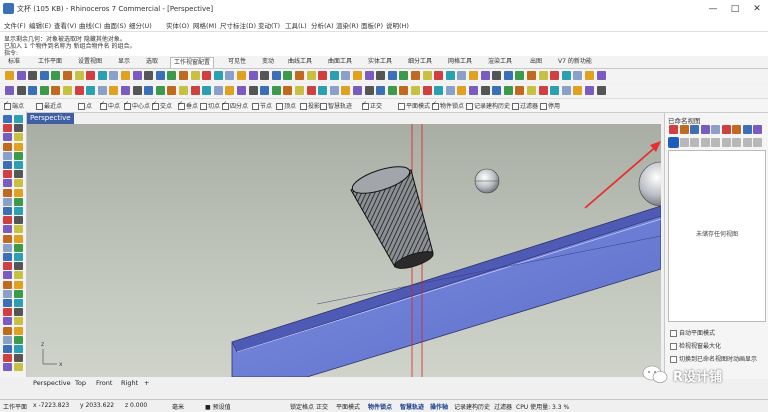 The height and width of the screenshot is (412, 768). Describe the element at coordinates (90, 25) in the screenshot. I see `menu-curve: 曲线(C)` at that location.